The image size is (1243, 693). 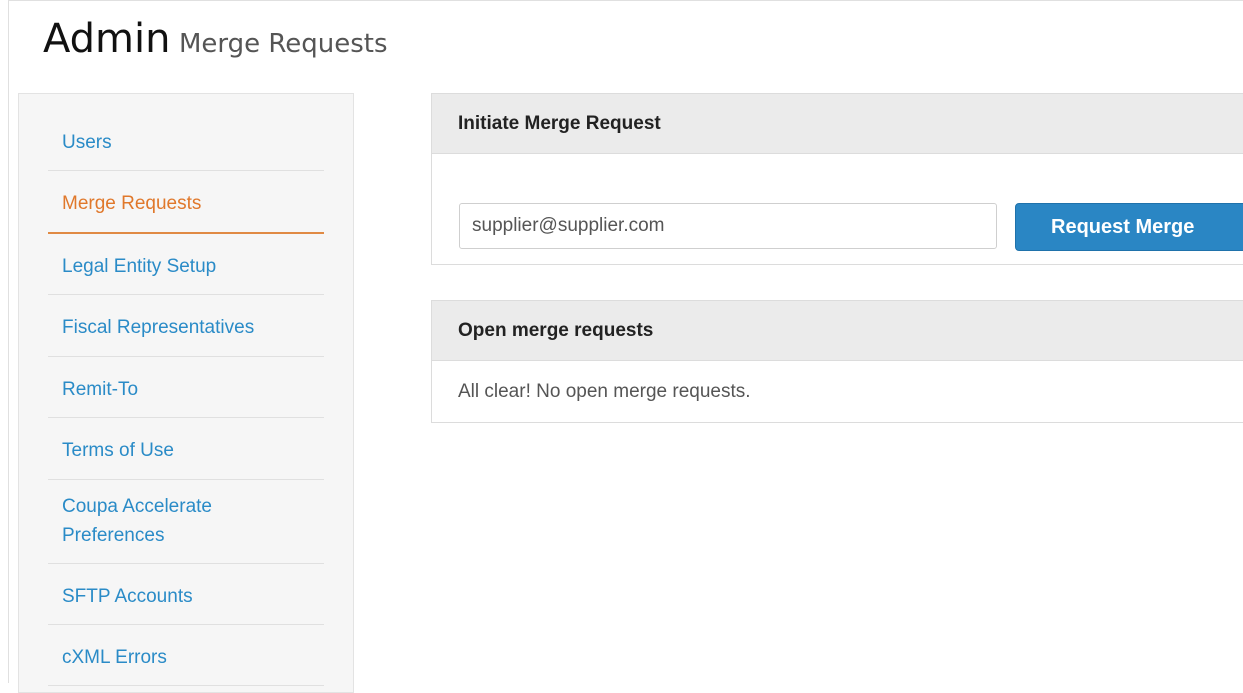 I want to click on page-heading: Admin Merge Requests, so click(x=215, y=39).